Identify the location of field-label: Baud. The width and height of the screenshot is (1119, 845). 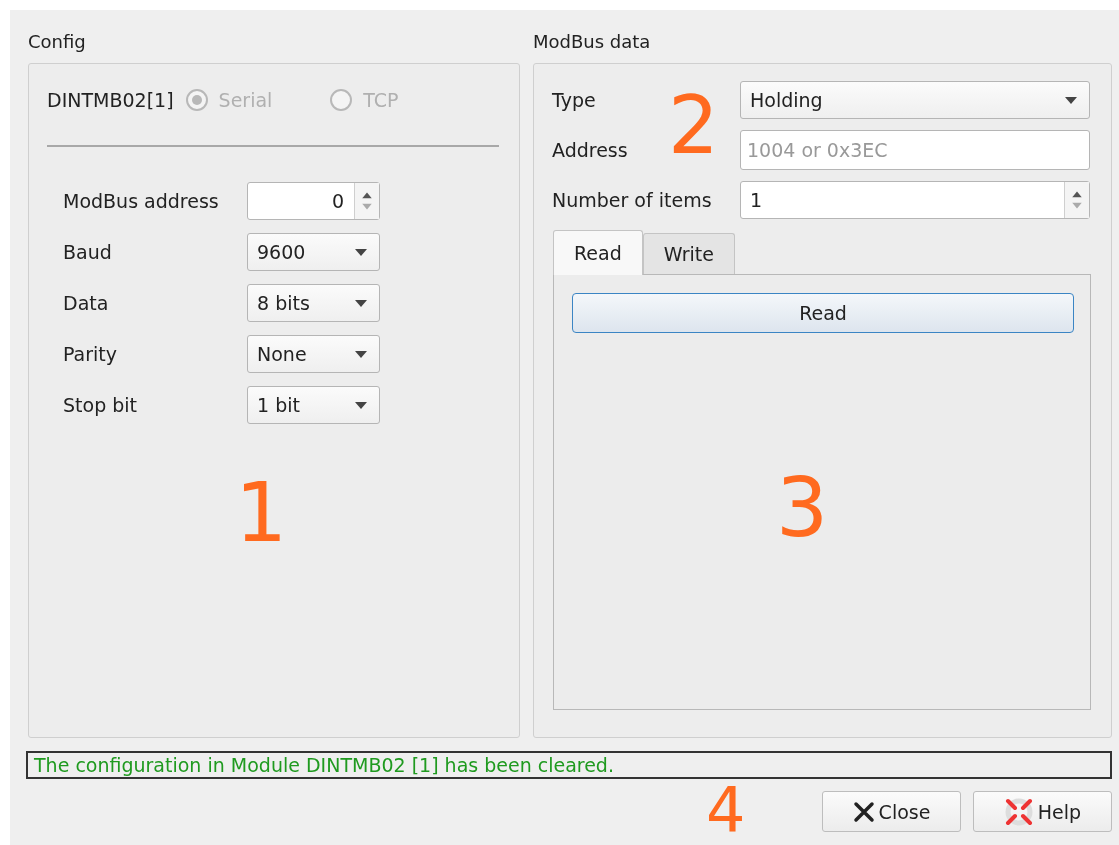
(88, 252).